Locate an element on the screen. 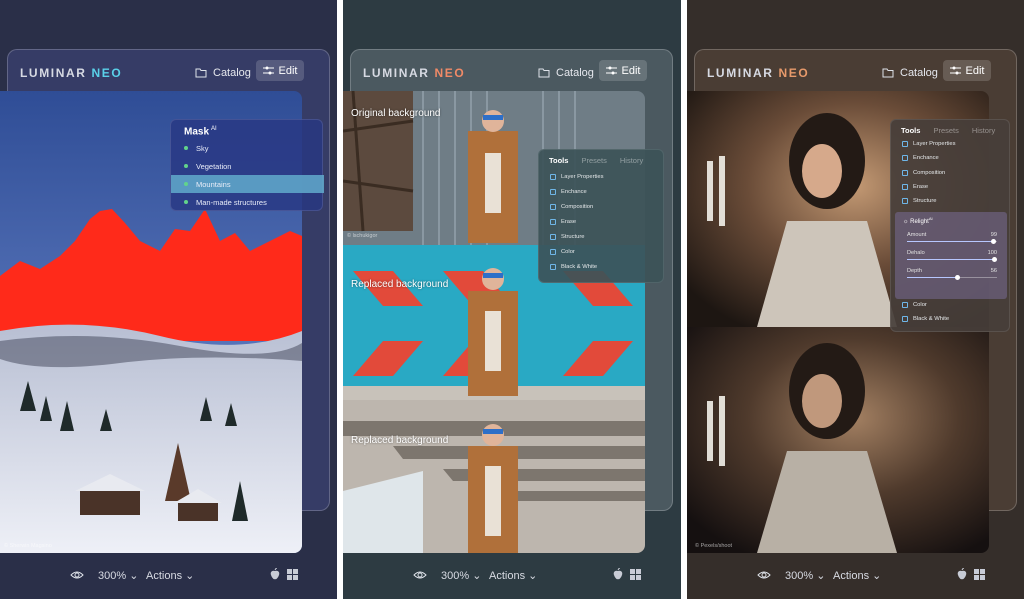  photo-credit: © lschukigor is located at coordinates (362, 236).